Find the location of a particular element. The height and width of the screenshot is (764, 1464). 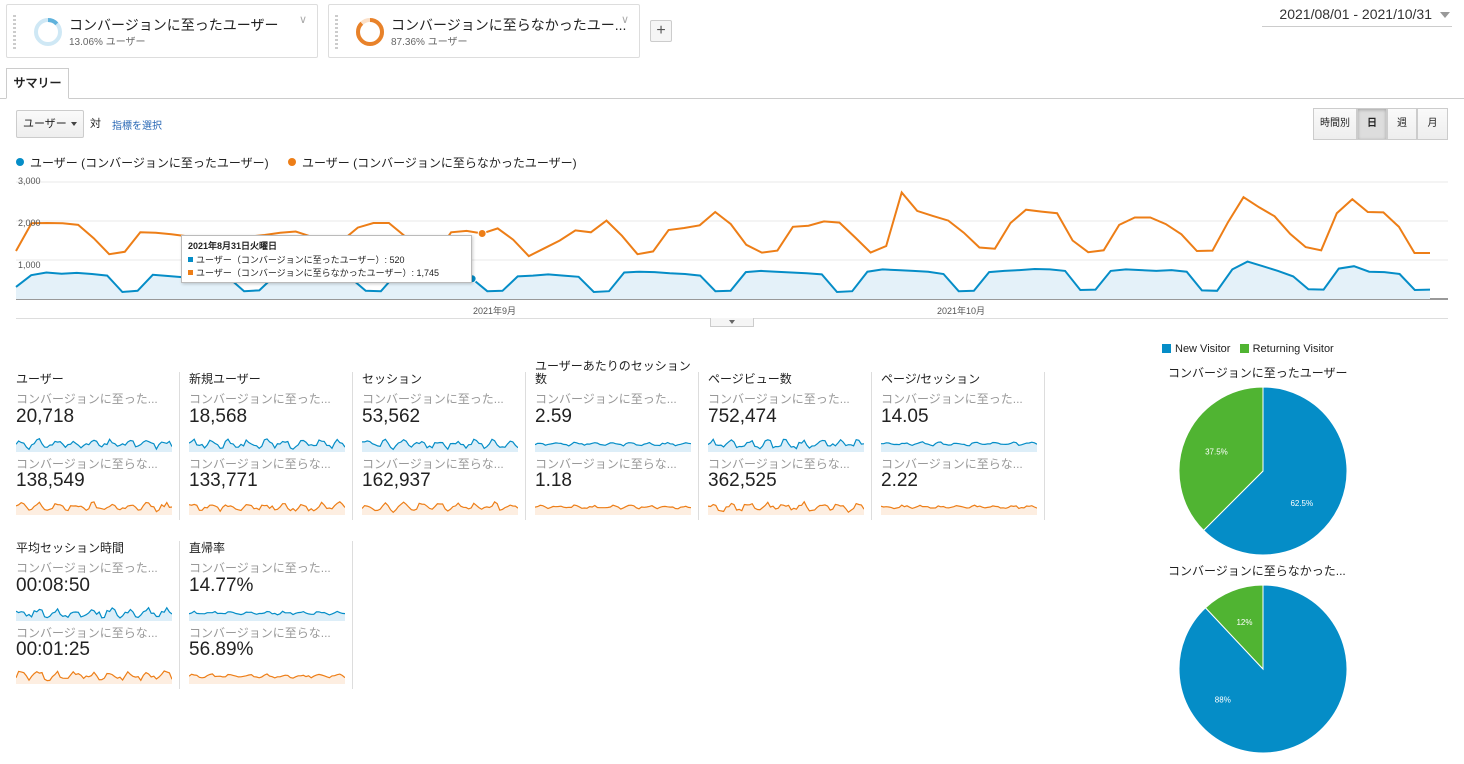

metric-title: ページビュー数 is located at coordinates (750, 379).